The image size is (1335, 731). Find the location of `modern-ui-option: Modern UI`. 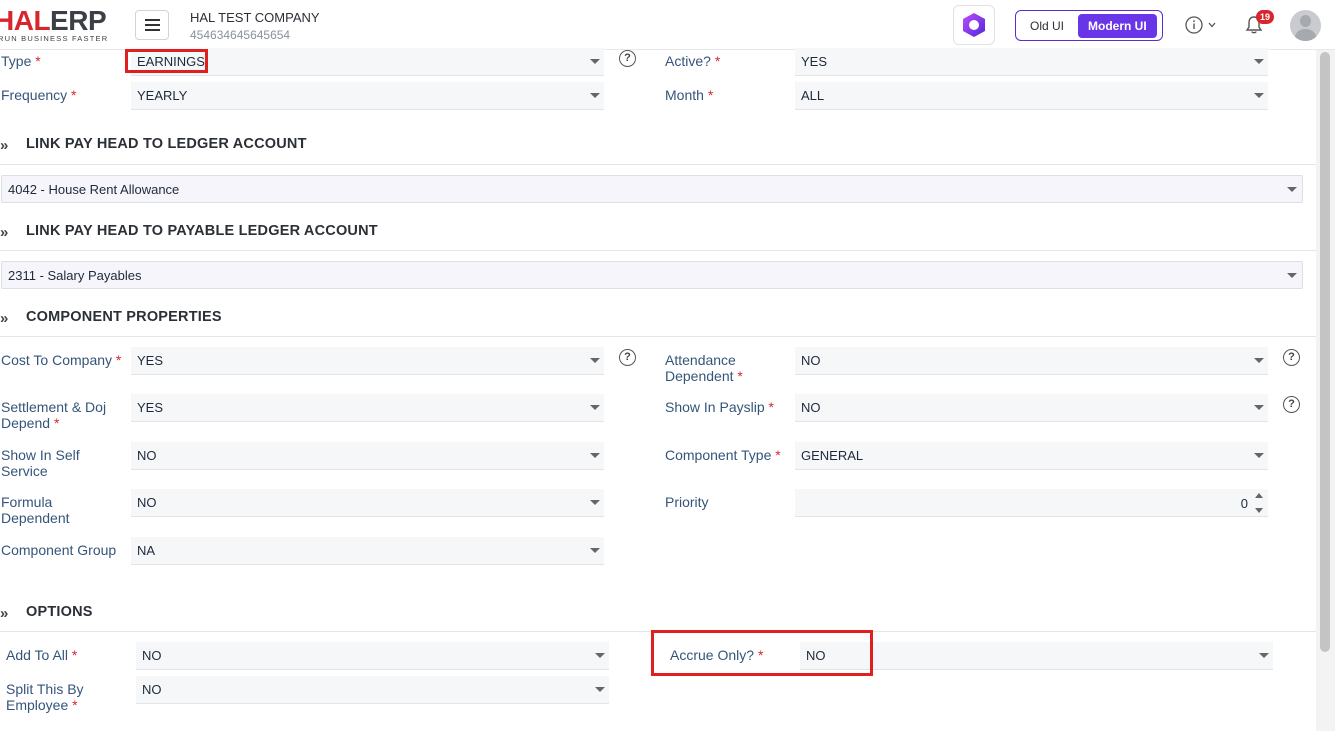

modern-ui-option: Modern UI is located at coordinates (1117, 25).